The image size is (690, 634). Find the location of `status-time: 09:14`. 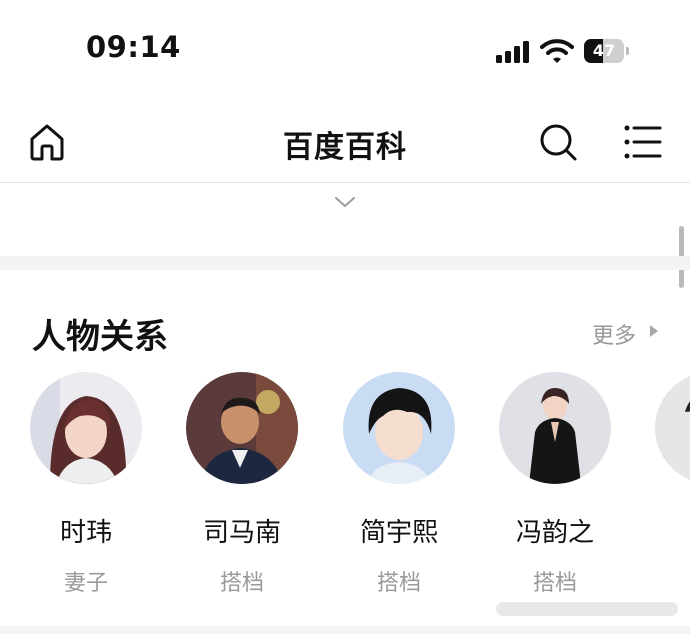

status-time: 09:14 is located at coordinates (133, 47).